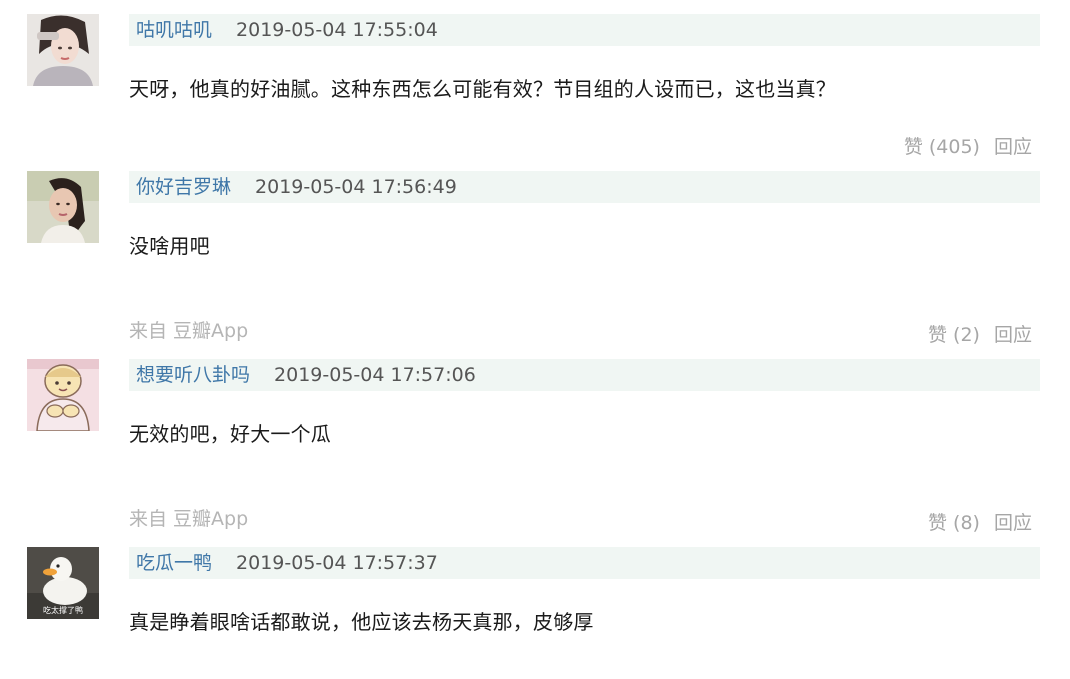  I want to click on comment-text: 真是睁着眼啥话都敢说，他应该去杨天真那，皮够厚, so click(361, 622).